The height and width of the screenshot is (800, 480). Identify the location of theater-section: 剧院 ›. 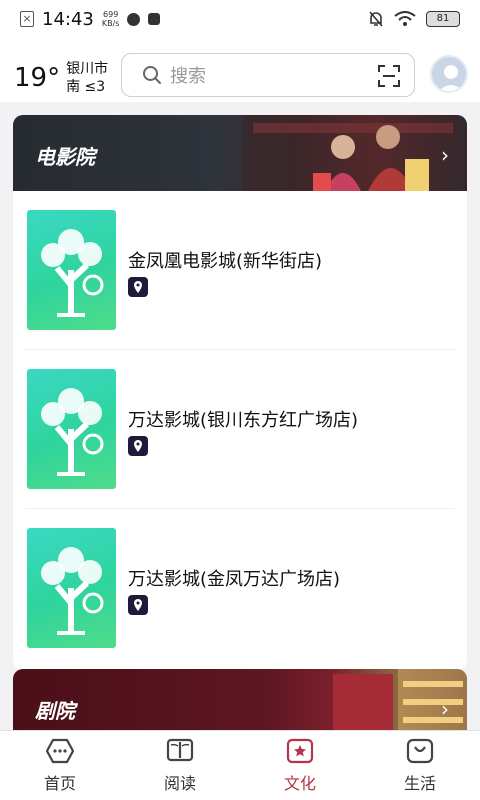
(240, 704).